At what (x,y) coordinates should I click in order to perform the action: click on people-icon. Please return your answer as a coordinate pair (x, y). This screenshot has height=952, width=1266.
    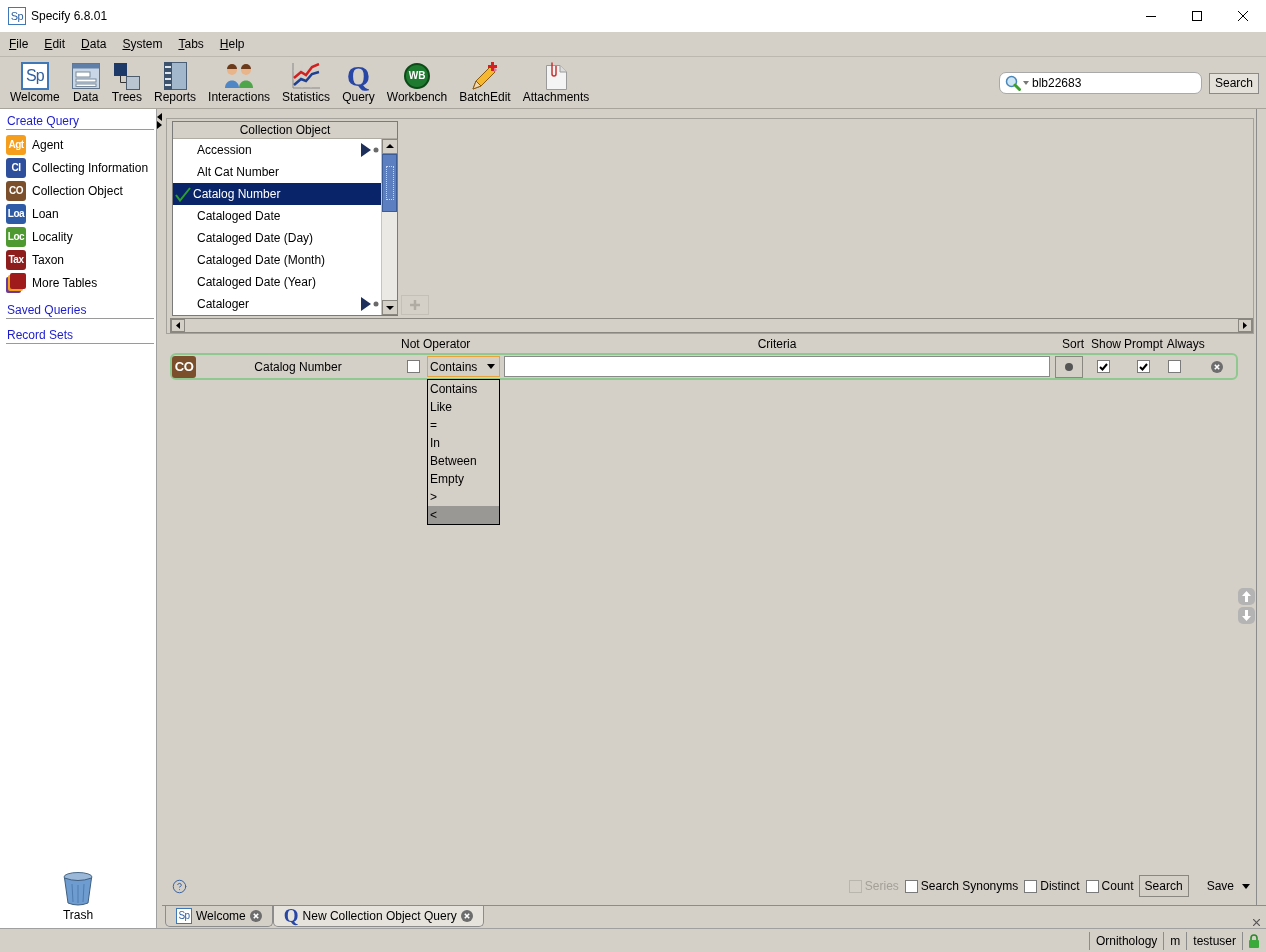
    Looking at the image, I should click on (239, 76).